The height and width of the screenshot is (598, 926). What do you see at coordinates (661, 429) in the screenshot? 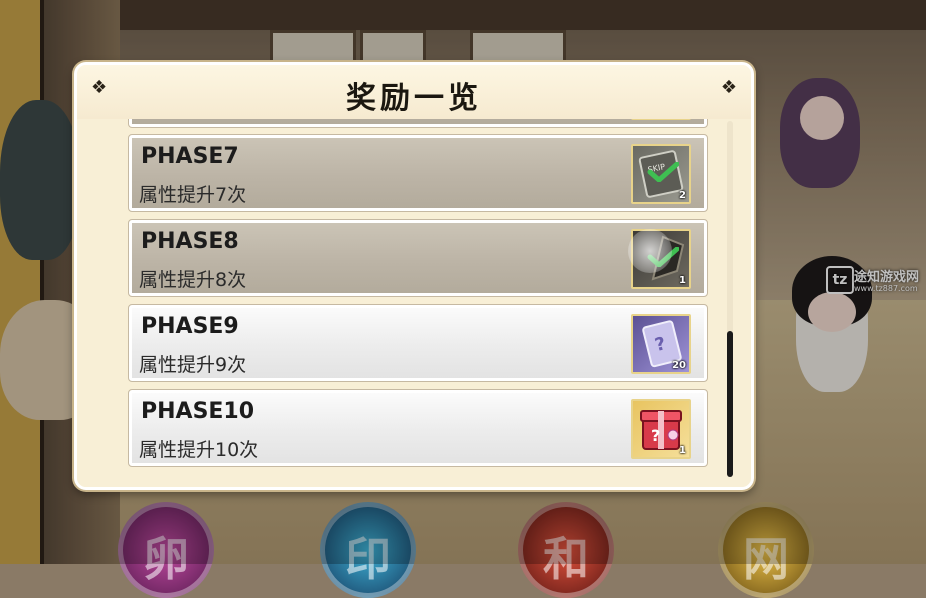
I see `mystery-crate-icon: ? 1` at bounding box center [661, 429].